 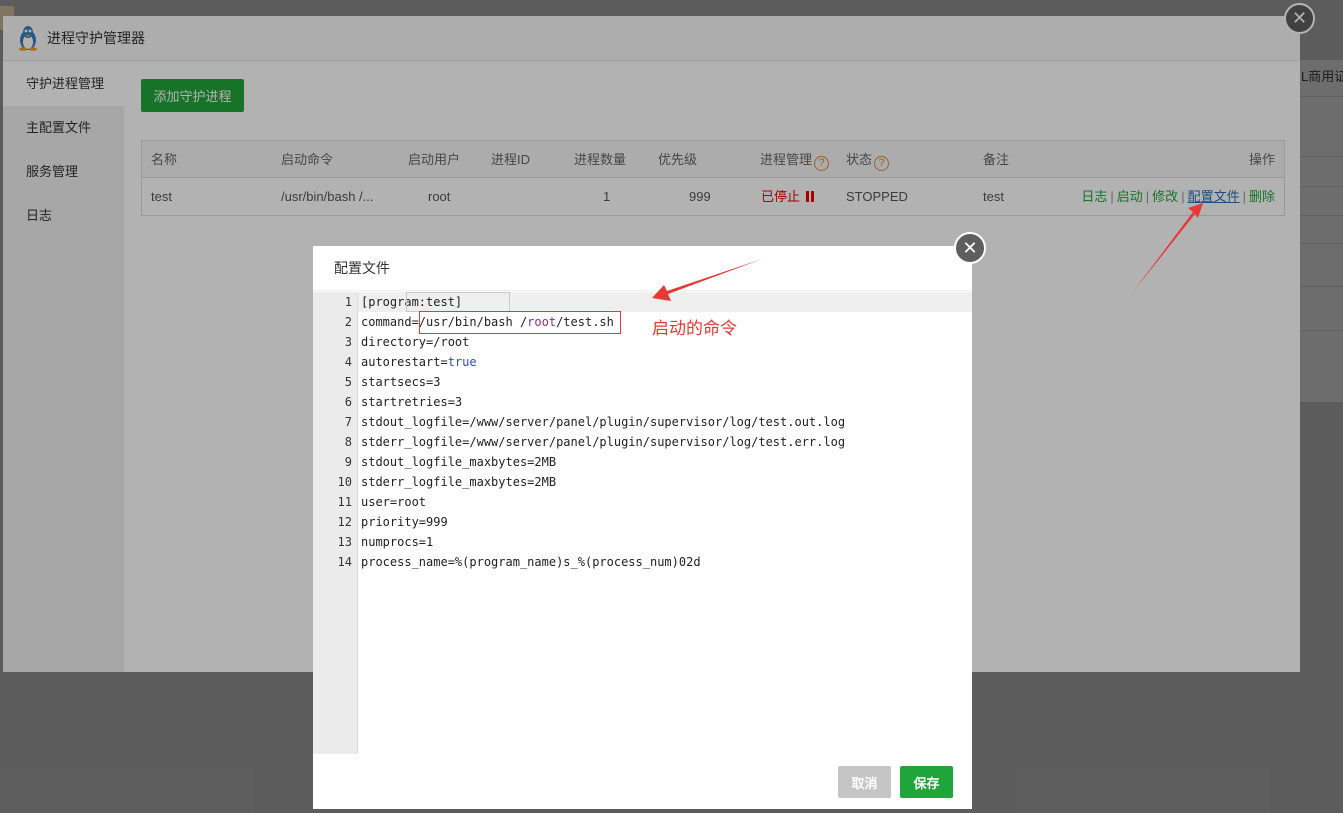 What do you see at coordinates (344, 522) in the screenshot?
I see `line-number: 12` at bounding box center [344, 522].